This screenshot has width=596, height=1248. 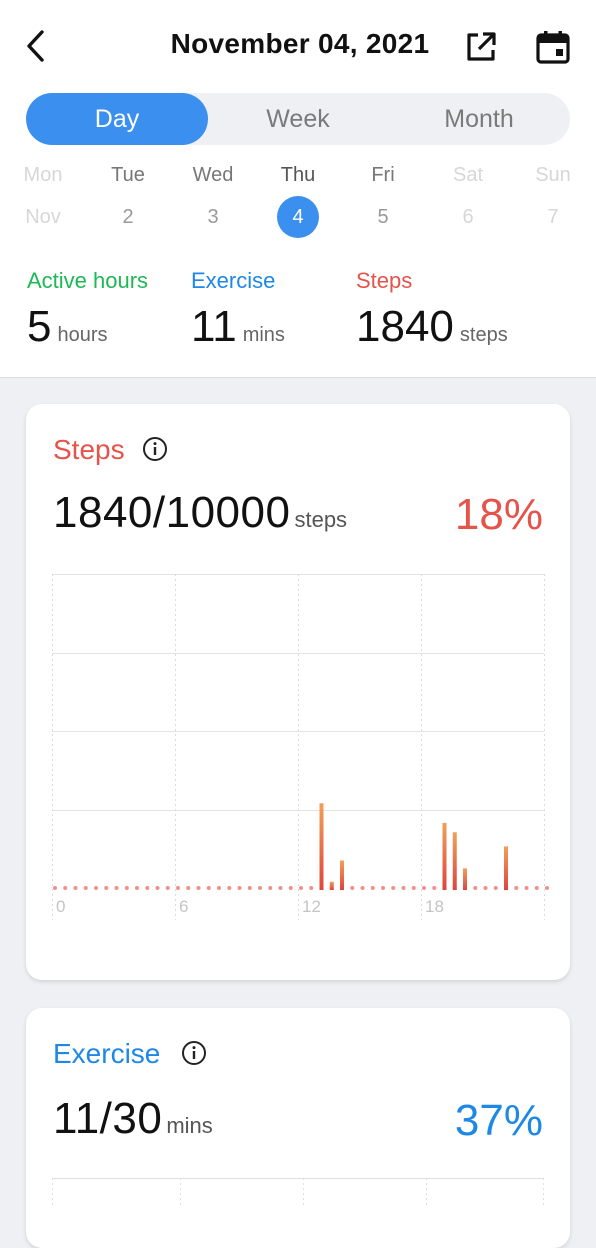 What do you see at coordinates (384, 280) in the screenshot?
I see `steps-label: Steps` at bounding box center [384, 280].